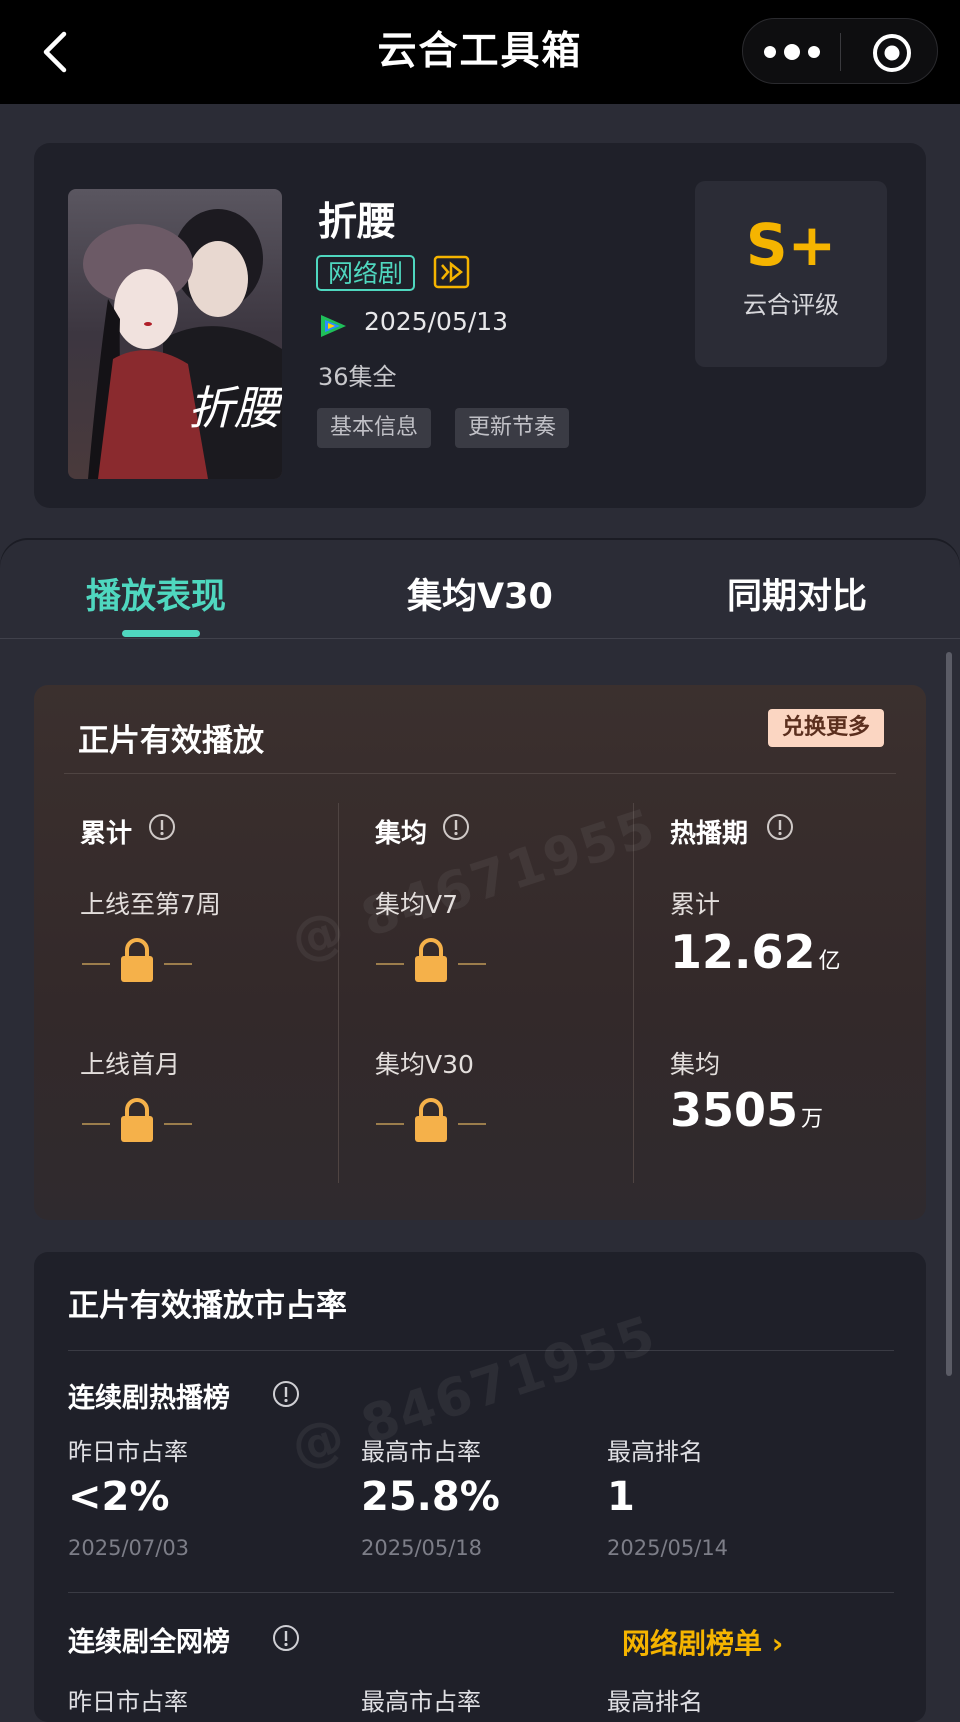 Image resolution: width=960 pixels, height=1722 pixels. I want to click on hot-avg-number: 3505, so click(734, 1110).